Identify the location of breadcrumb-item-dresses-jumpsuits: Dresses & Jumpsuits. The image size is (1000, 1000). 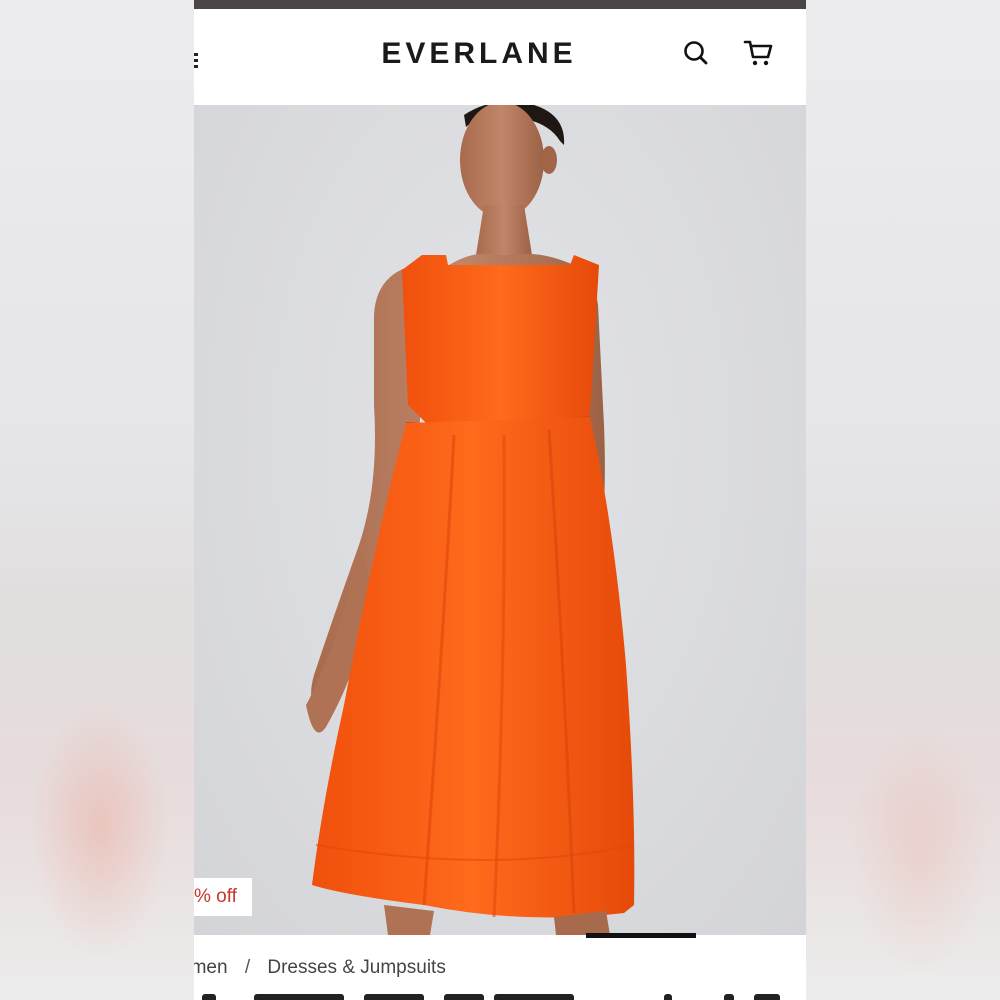
(356, 967).